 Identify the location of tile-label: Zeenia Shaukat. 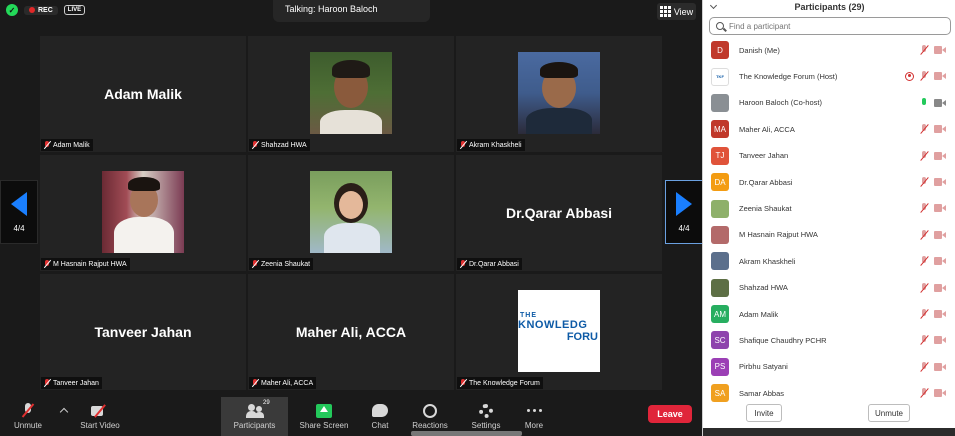
(281, 264).